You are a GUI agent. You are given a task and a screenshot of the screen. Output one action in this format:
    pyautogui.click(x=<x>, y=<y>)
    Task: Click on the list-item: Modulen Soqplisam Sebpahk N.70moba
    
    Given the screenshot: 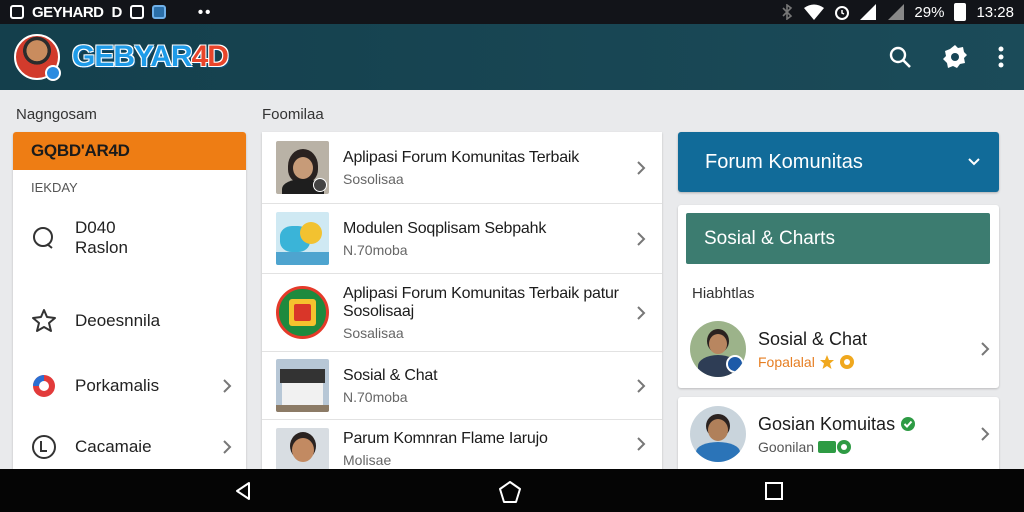 What is the action you would take?
    pyautogui.click(x=462, y=239)
    